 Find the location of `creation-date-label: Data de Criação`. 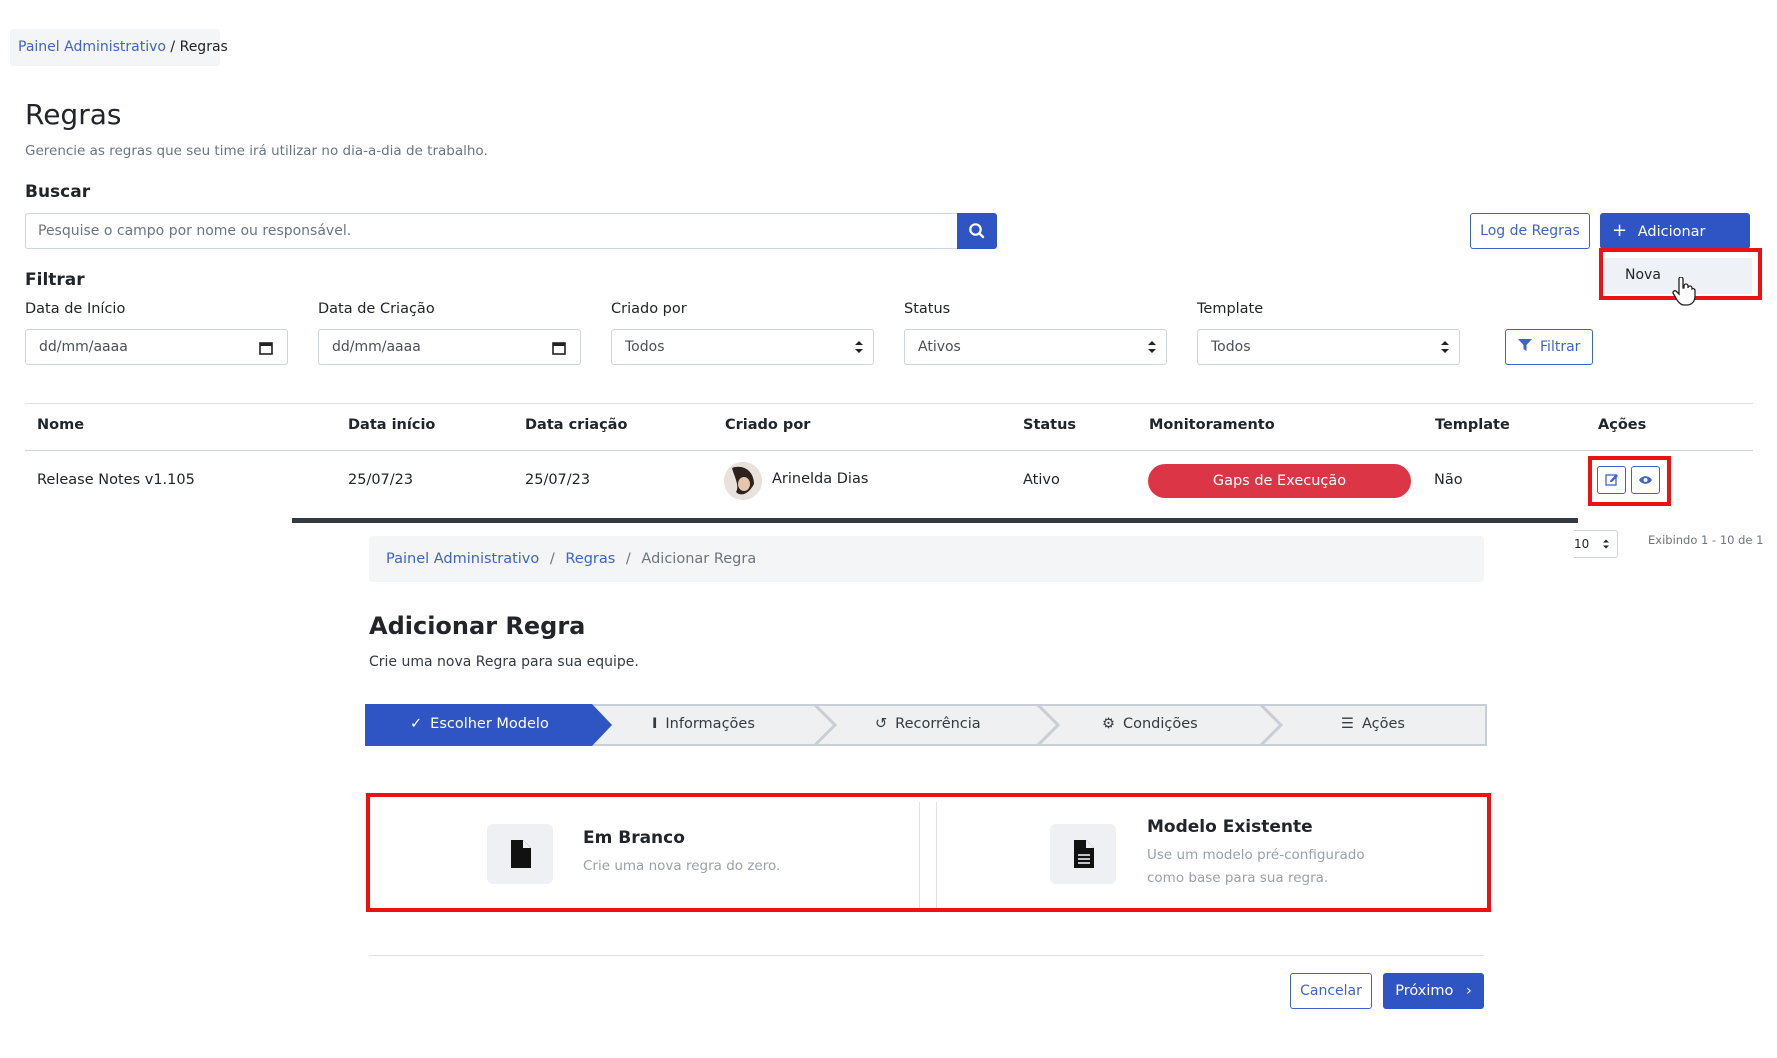

creation-date-label: Data de Criação is located at coordinates (376, 309).